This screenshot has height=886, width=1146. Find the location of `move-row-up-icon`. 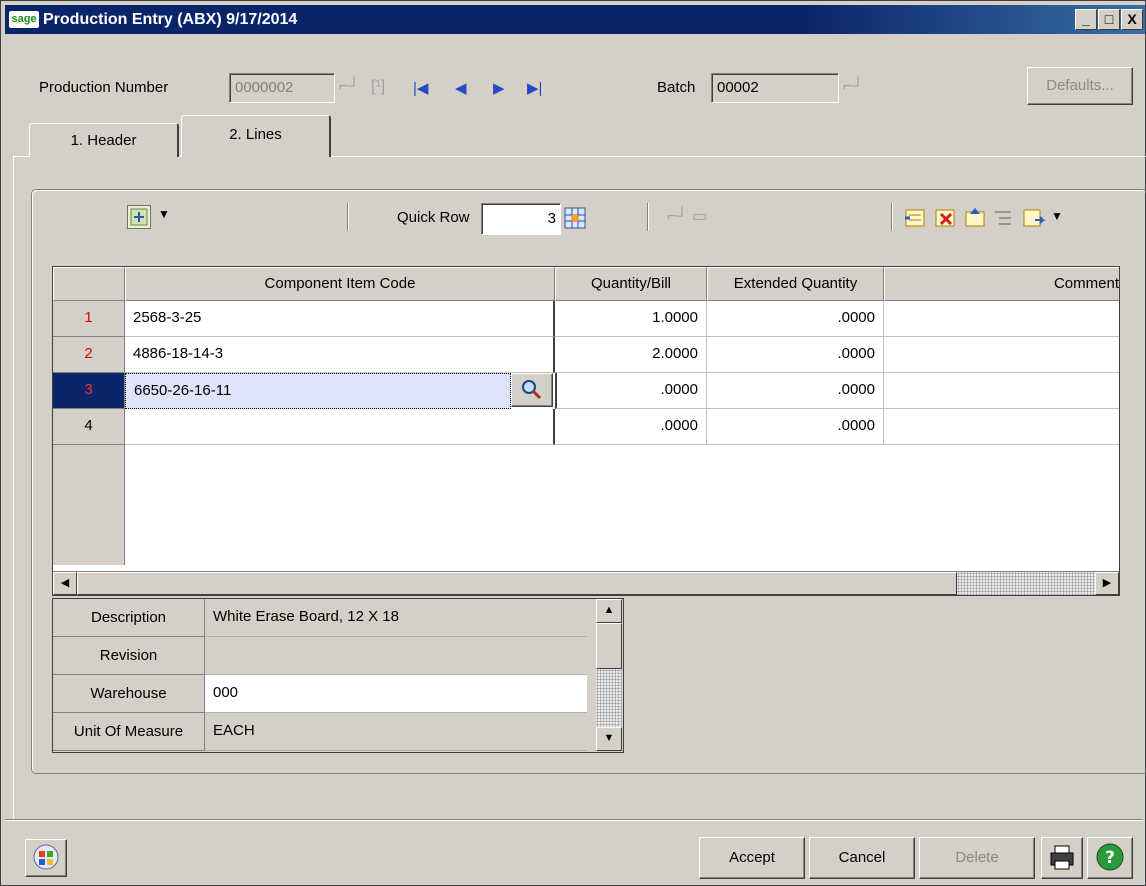

move-row-up-icon is located at coordinates (975, 218).